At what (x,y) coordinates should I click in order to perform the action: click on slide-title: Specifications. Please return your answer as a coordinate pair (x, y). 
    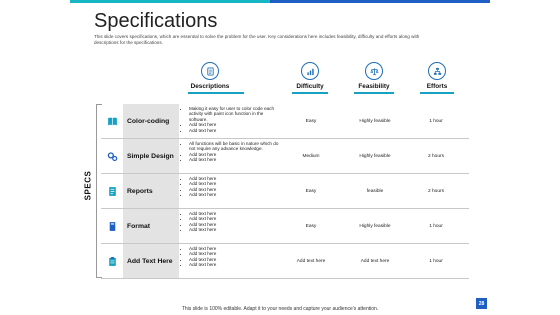
    Looking at the image, I should click on (156, 21).